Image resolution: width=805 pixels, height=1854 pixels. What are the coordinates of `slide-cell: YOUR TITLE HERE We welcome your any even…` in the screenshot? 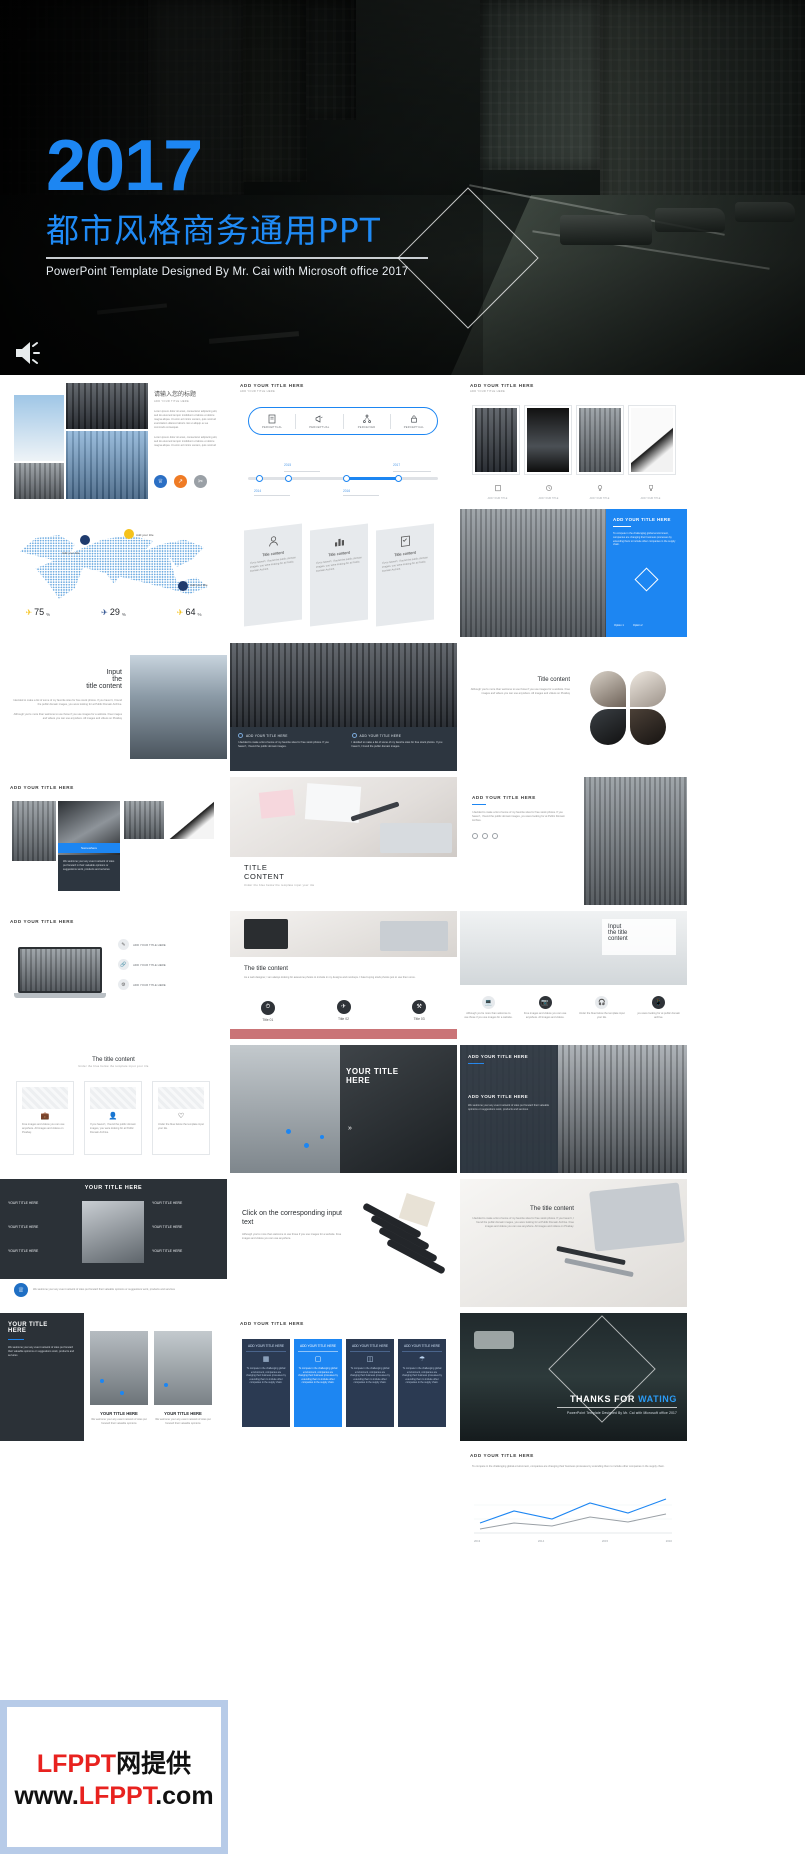 It's located at (113, 1377).